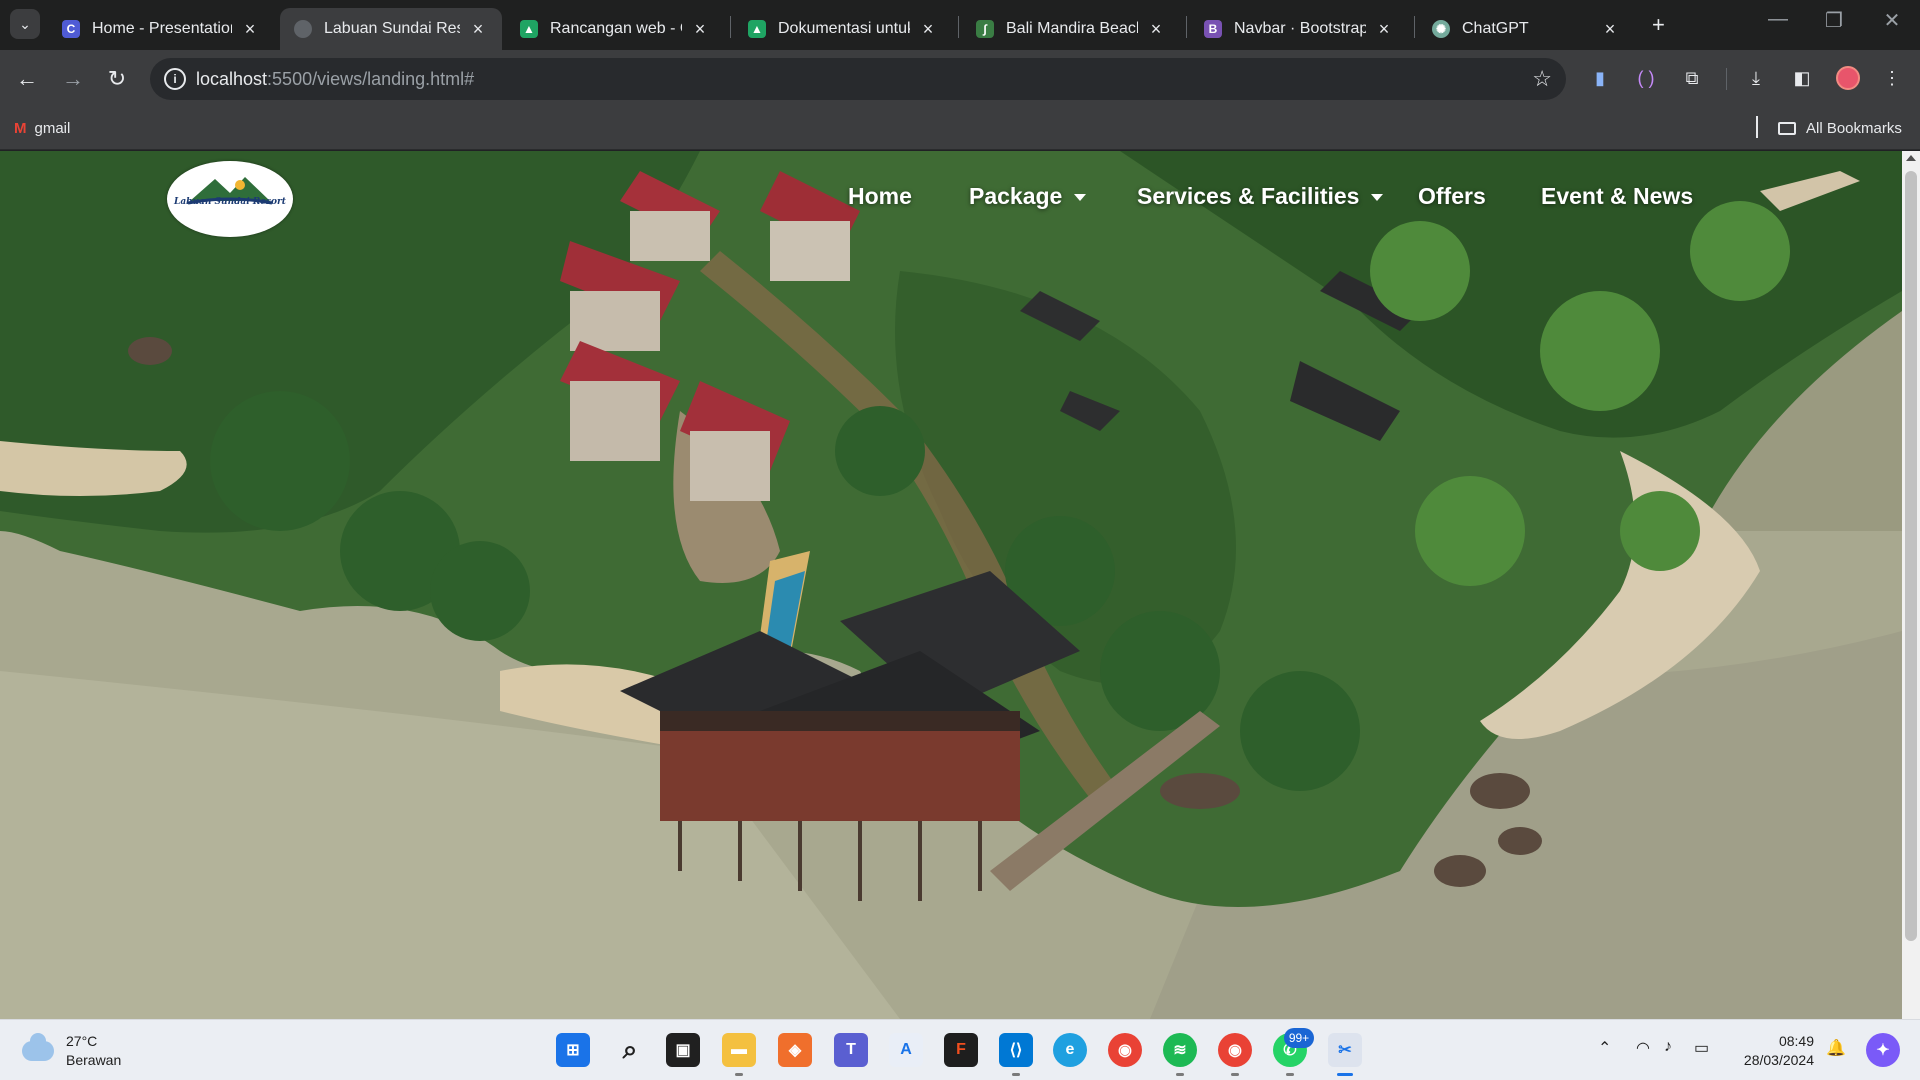  What do you see at coordinates (1495, 28) in the screenshot?
I see `tab-title: ChatGPT` at bounding box center [1495, 28].